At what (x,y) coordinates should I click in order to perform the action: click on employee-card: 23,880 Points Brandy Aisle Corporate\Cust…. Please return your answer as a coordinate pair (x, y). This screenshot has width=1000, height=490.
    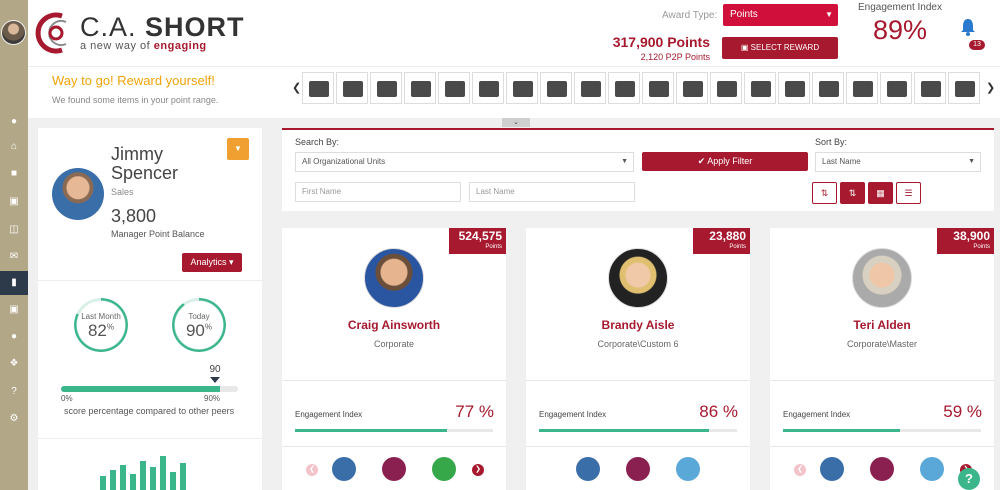
    Looking at the image, I should click on (638, 359).